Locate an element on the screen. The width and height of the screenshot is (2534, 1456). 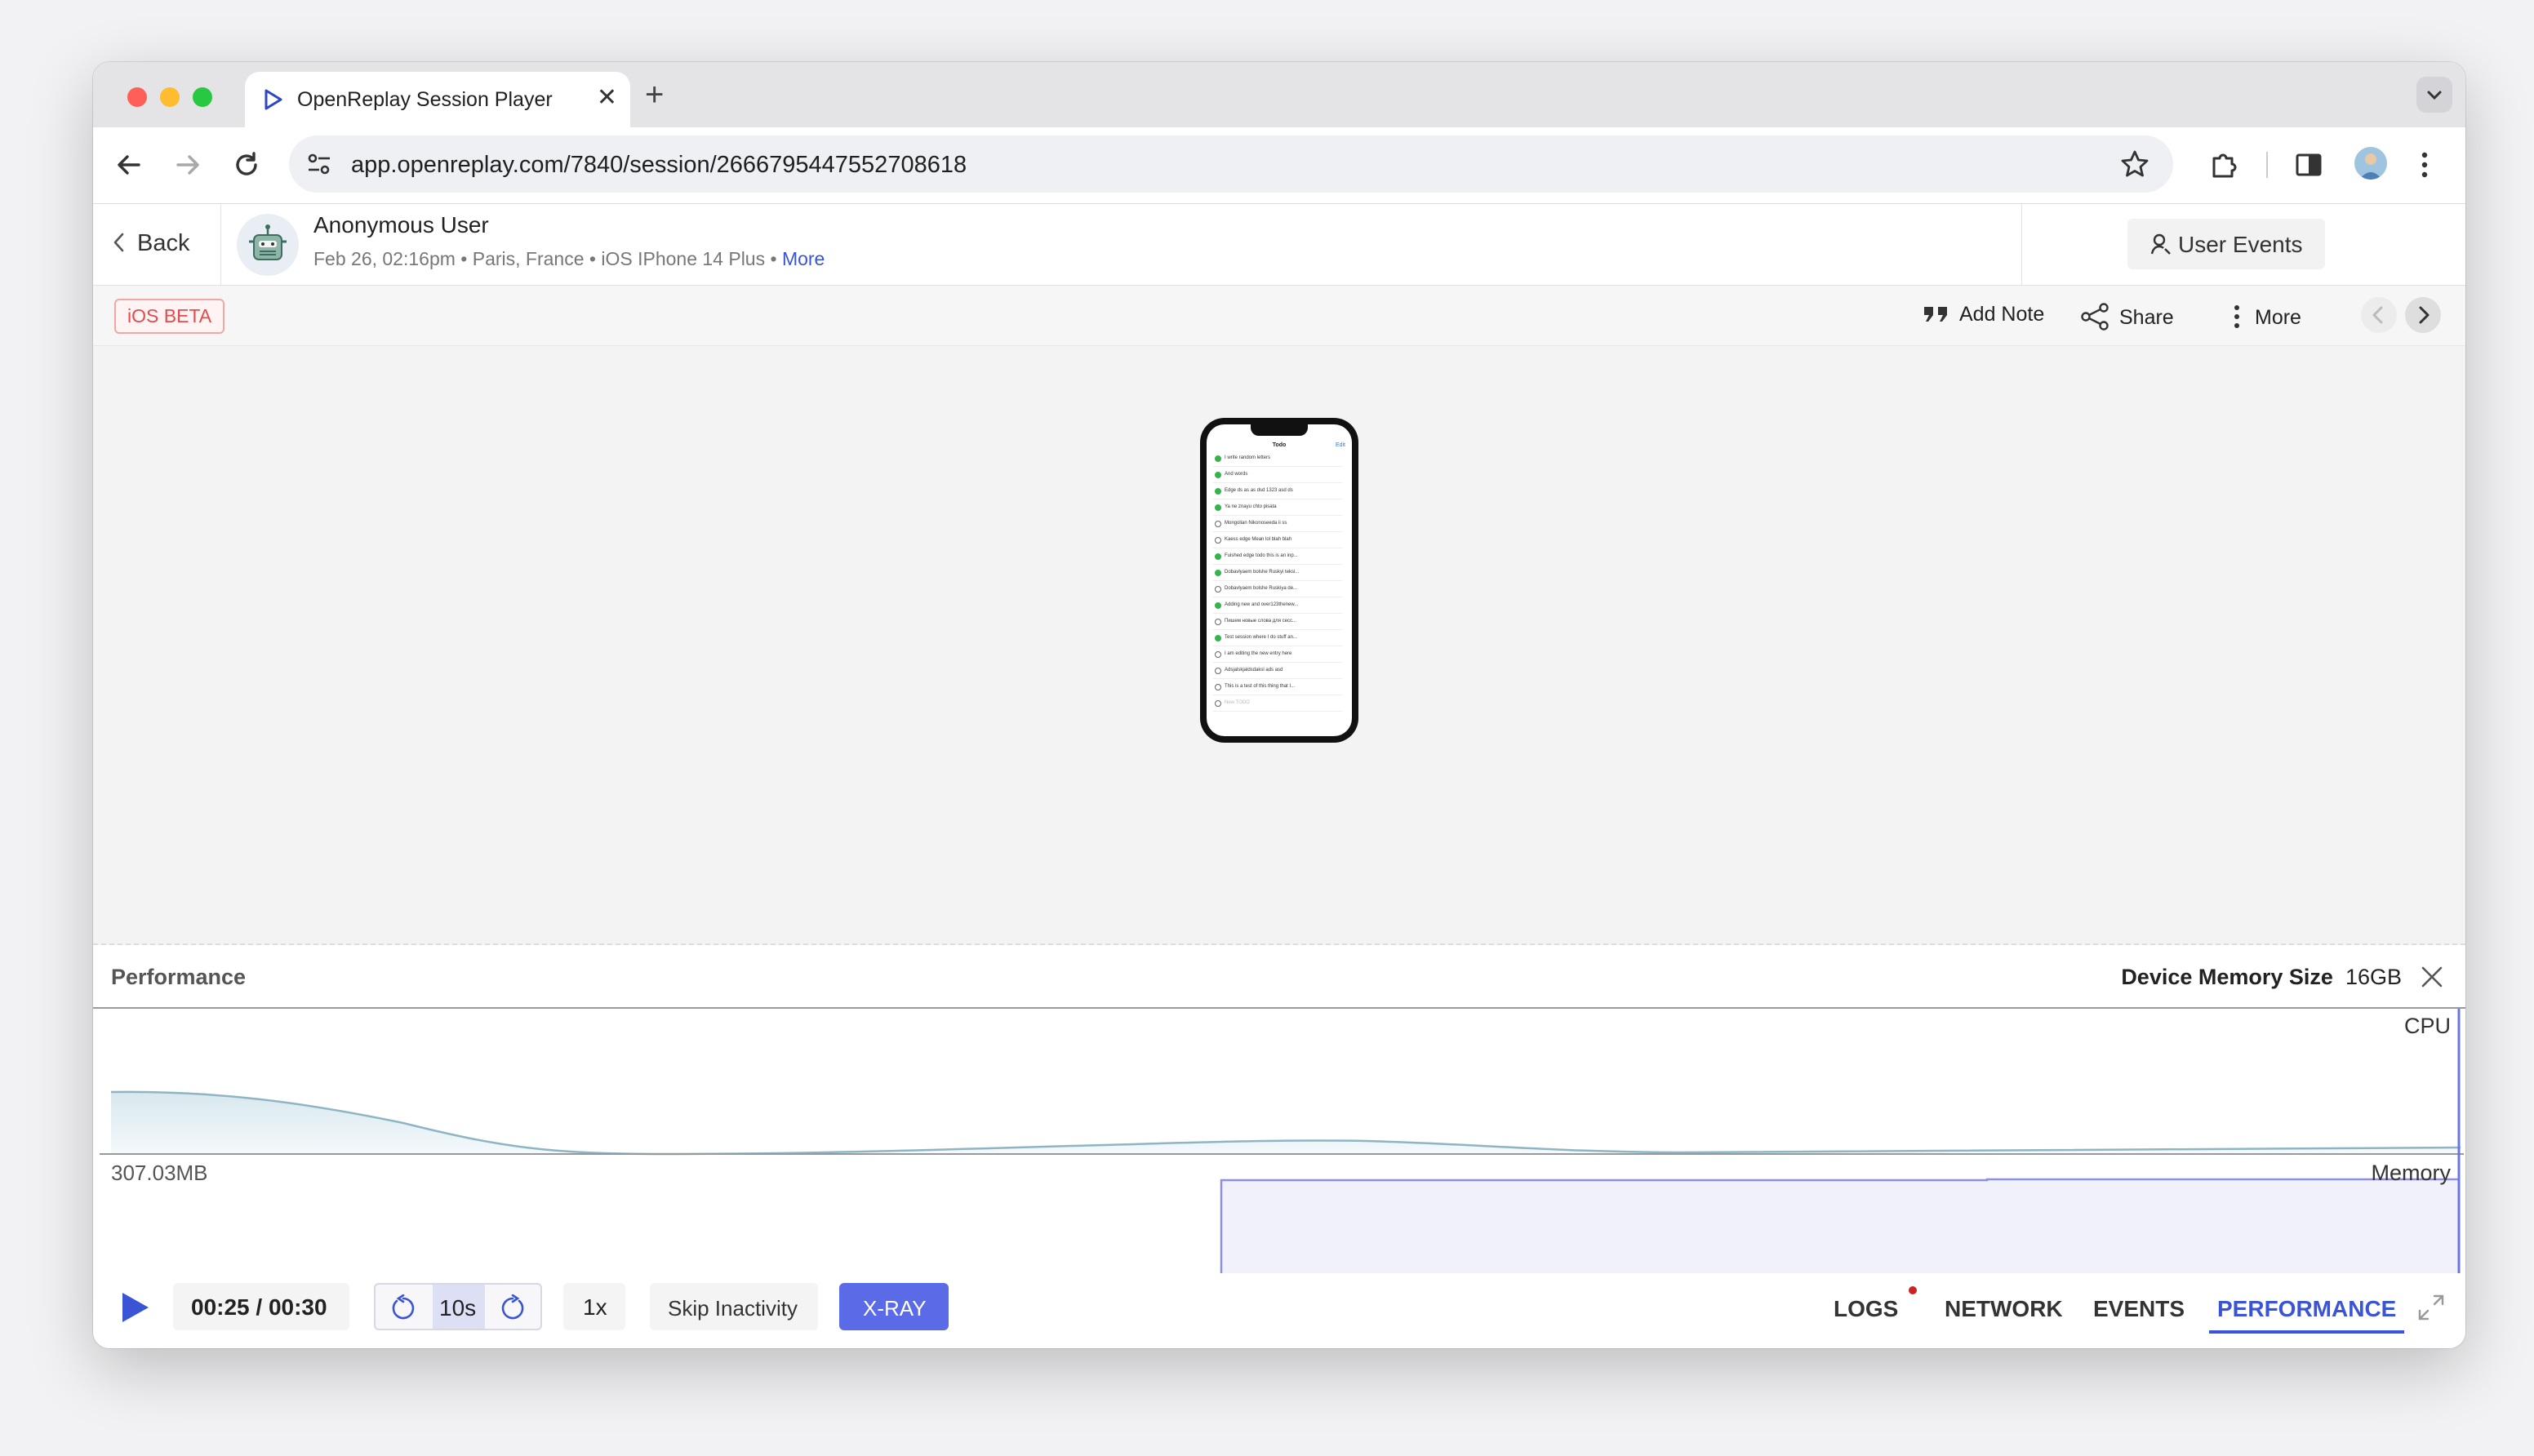
todo-item: Edge ds as as dsd 1323 asd ds is located at coordinates (1277, 492).